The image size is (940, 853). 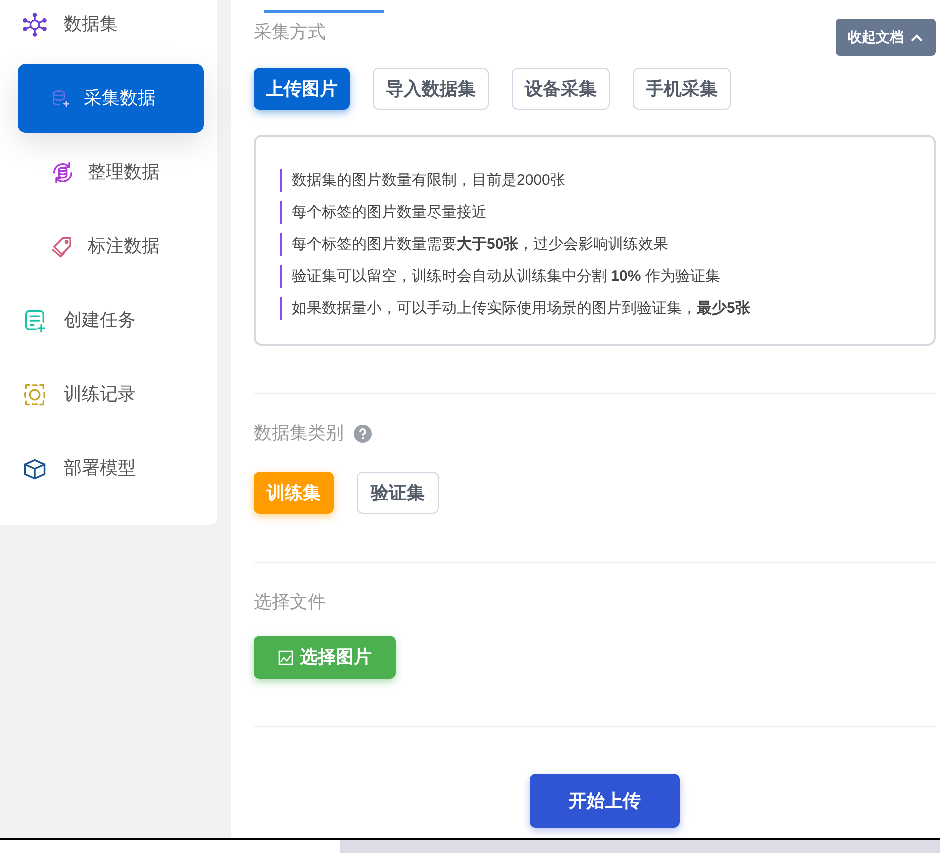 I want to click on help-icon, so click(x=363, y=433).